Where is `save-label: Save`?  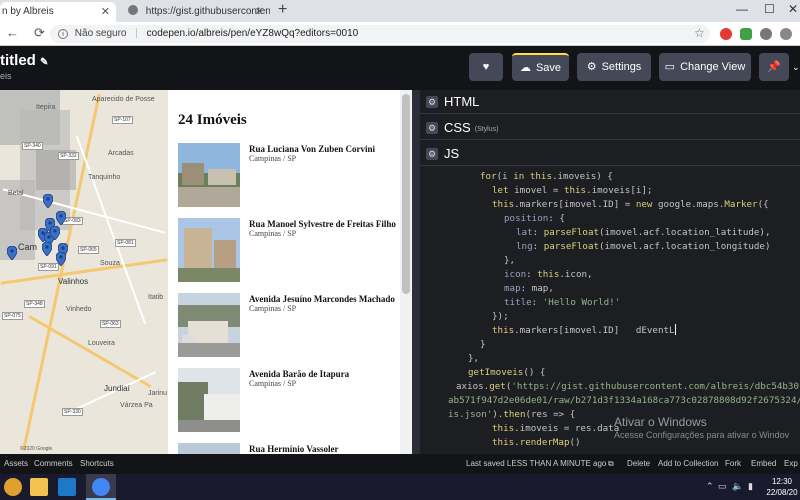
save-label: Save is located at coordinates (548, 68).